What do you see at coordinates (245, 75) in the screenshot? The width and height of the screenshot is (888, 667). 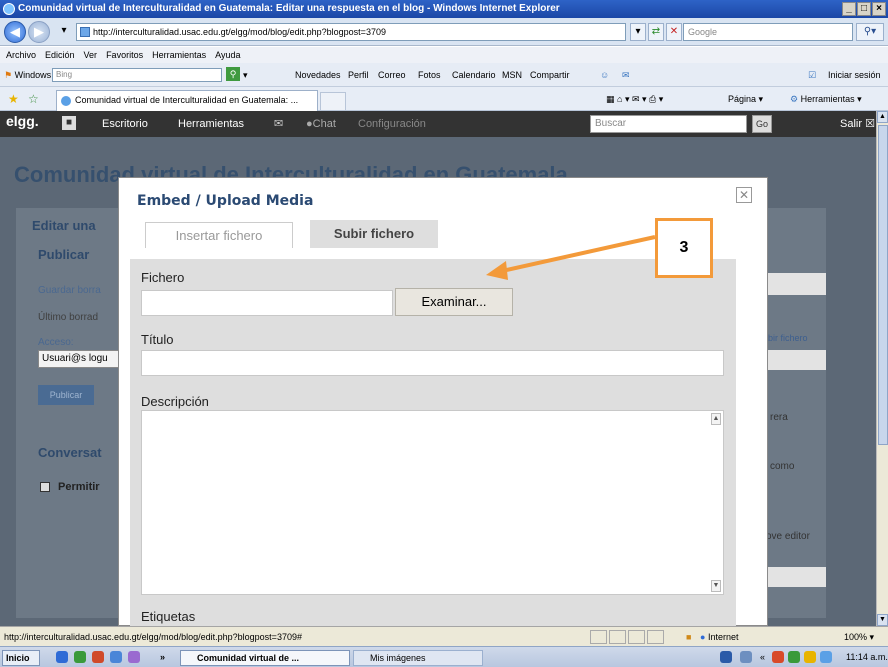 I see `bing-dropdown-icon: ▾` at bounding box center [245, 75].